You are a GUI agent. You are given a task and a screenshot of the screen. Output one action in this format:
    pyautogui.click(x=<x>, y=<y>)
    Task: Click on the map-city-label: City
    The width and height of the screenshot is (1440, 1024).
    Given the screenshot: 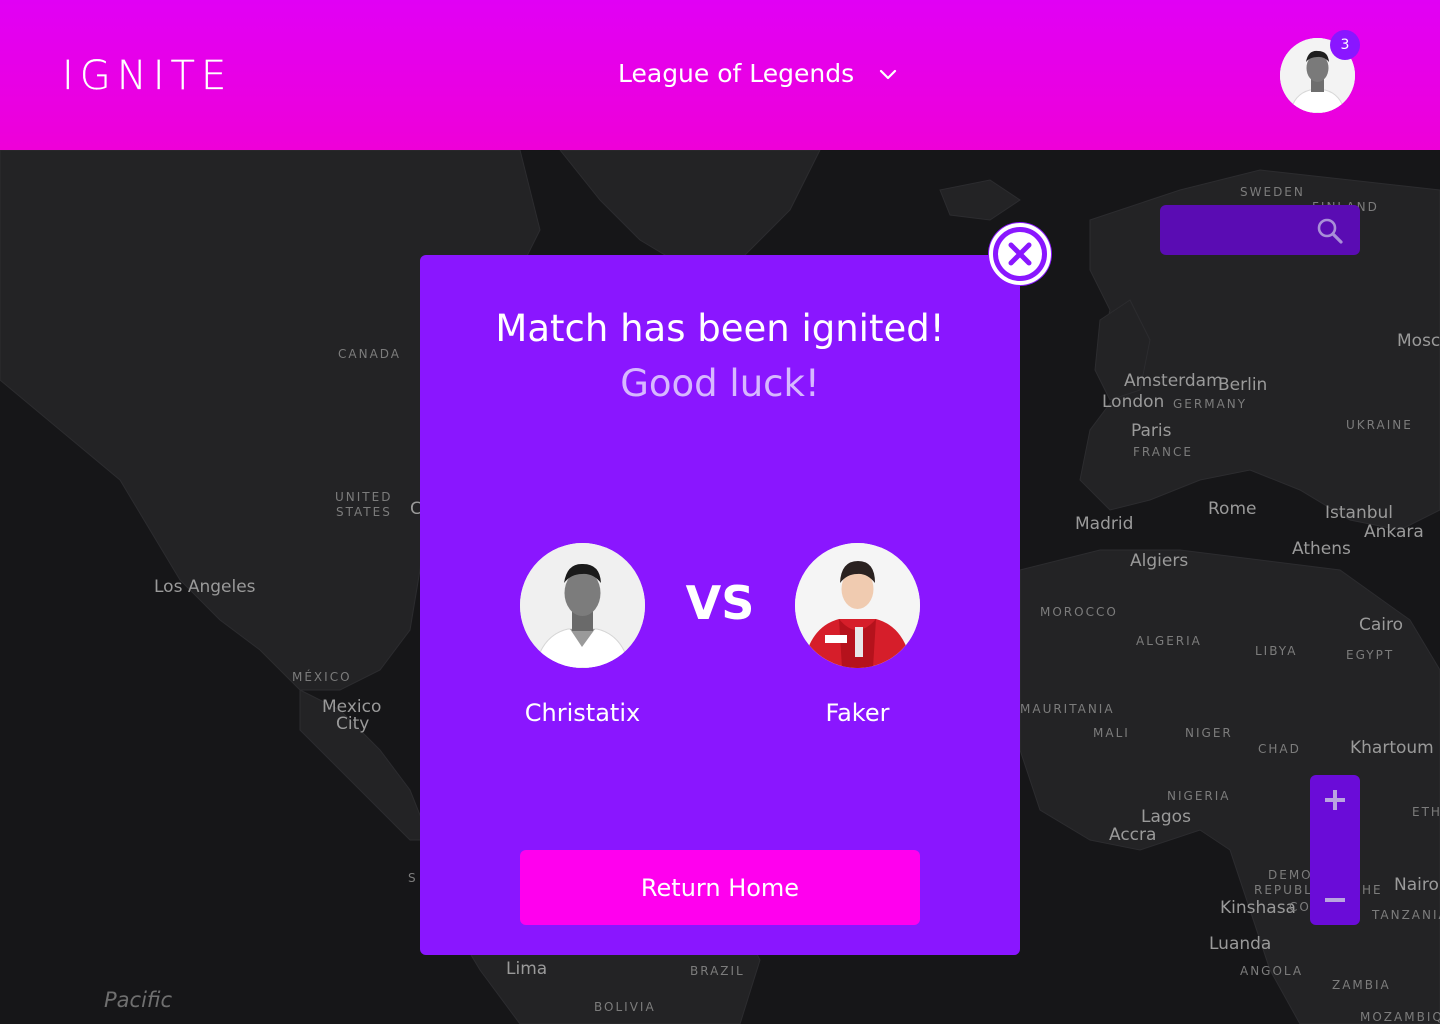 What is the action you would take?
    pyautogui.click(x=353, y=724)
    